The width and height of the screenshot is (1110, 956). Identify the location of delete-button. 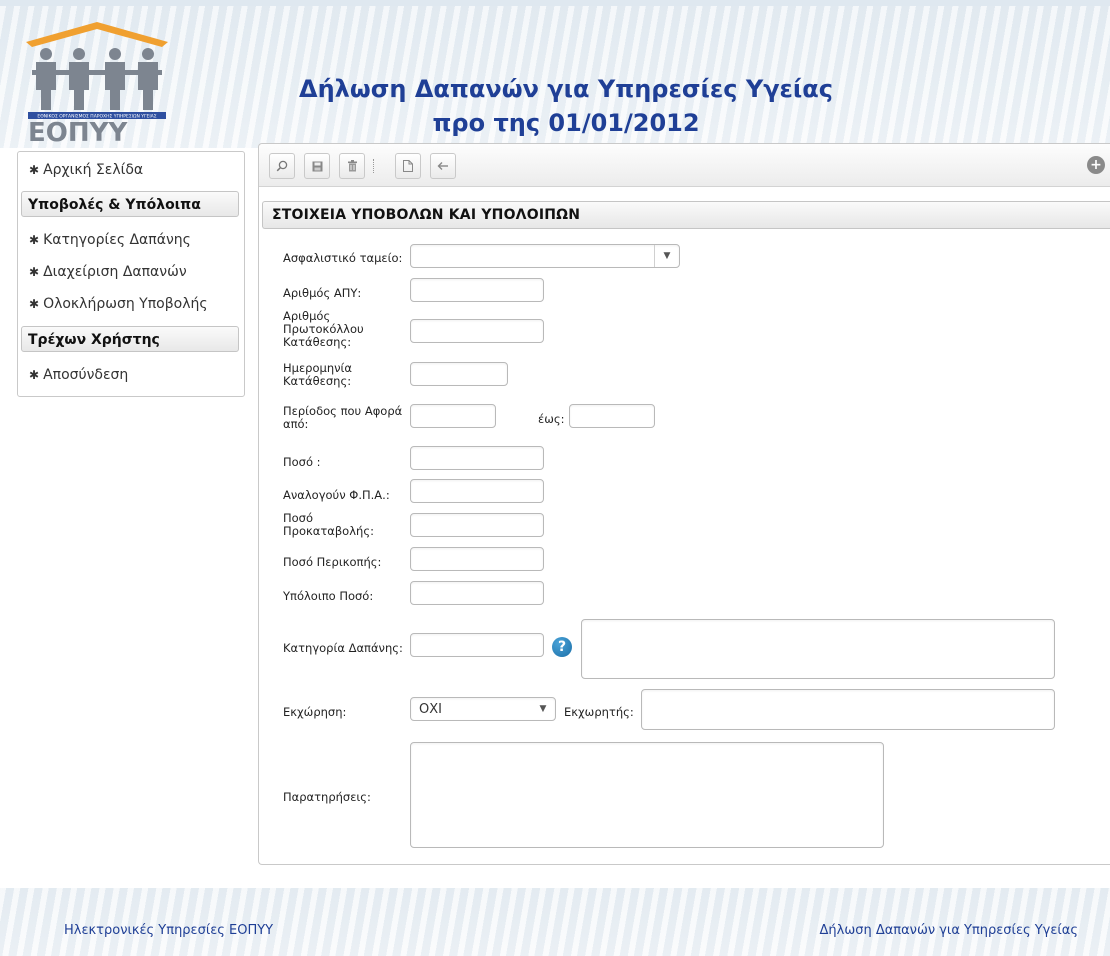
(352, 166).